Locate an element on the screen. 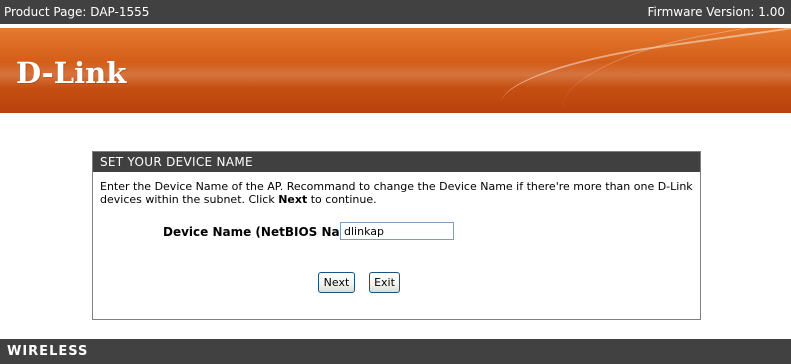 This screenshot has height=364, width=791. device-name-input is located at coordinates (397, 231).